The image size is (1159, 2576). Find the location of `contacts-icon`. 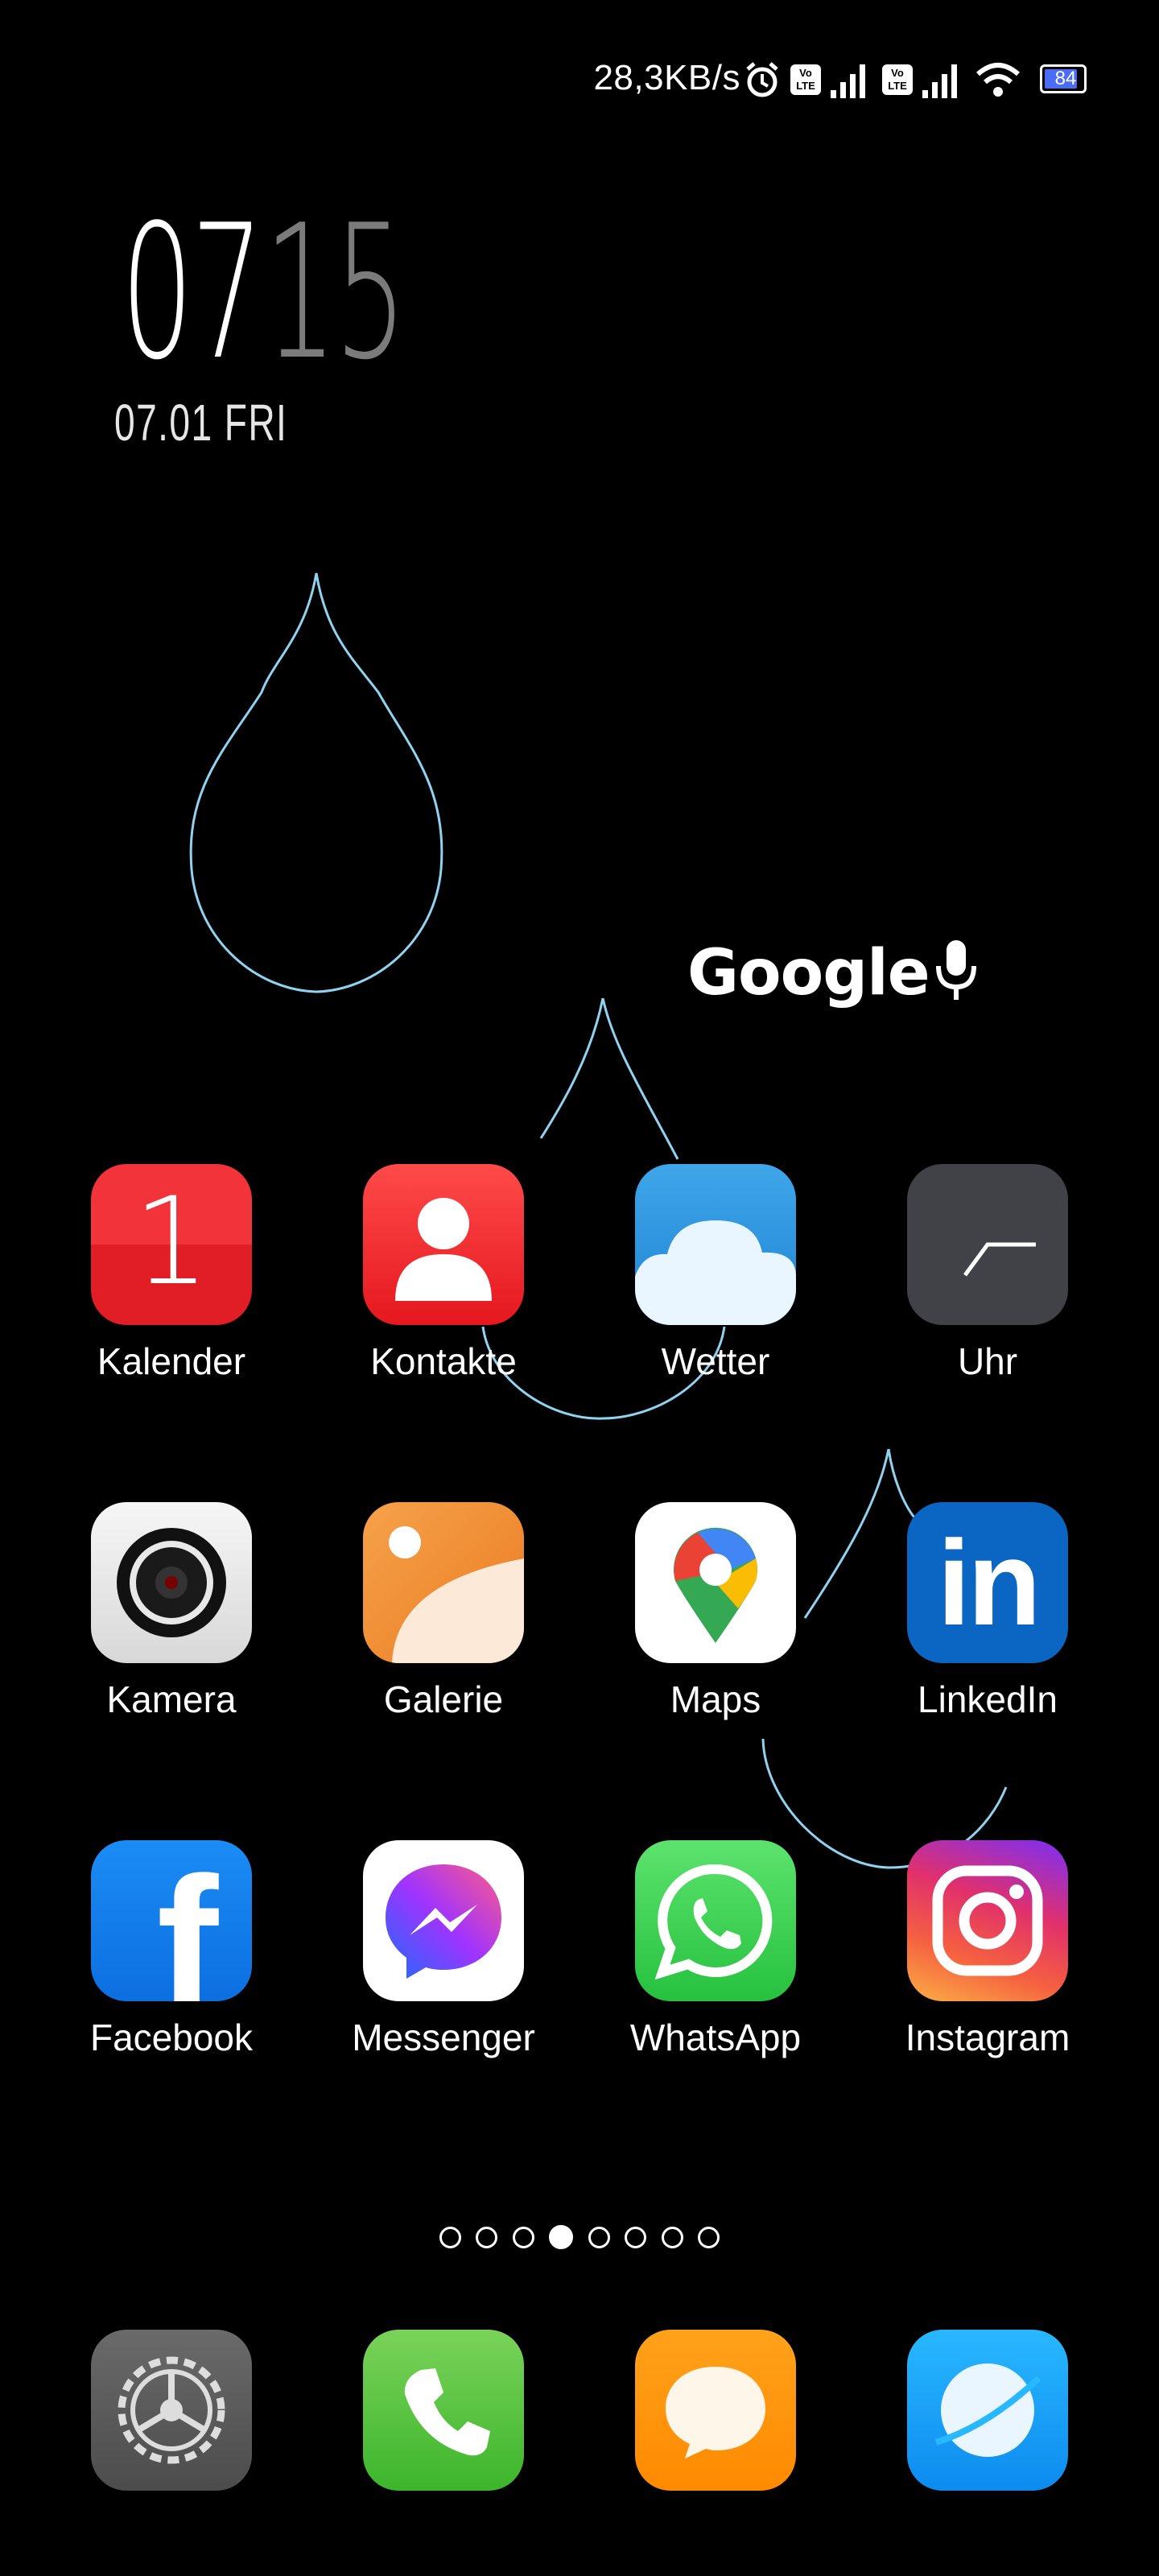

contacts-icon is located at coordinates (443, 1244).